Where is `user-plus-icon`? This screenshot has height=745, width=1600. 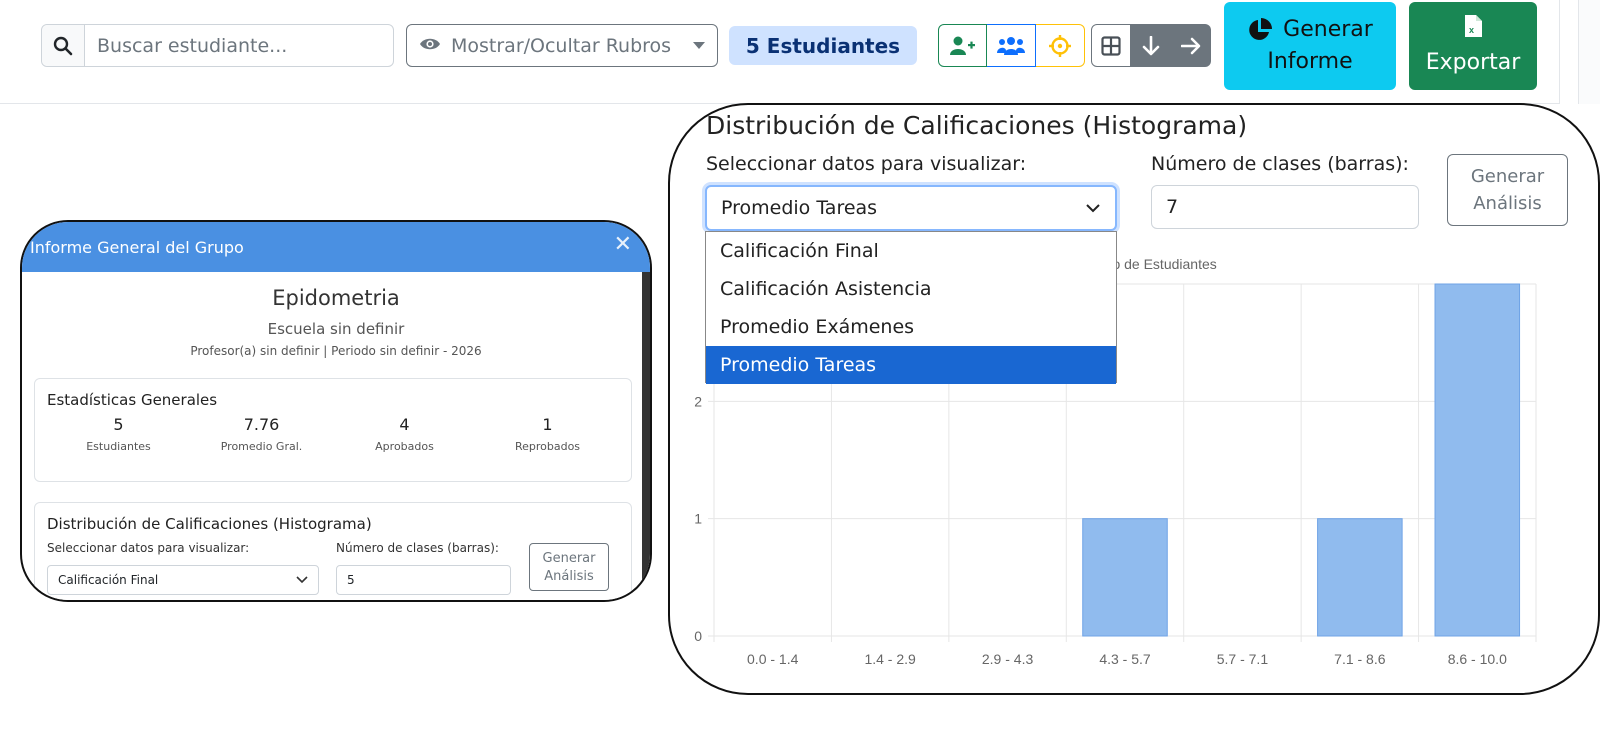 user-plus-icon is located at coordinates (962, 45).